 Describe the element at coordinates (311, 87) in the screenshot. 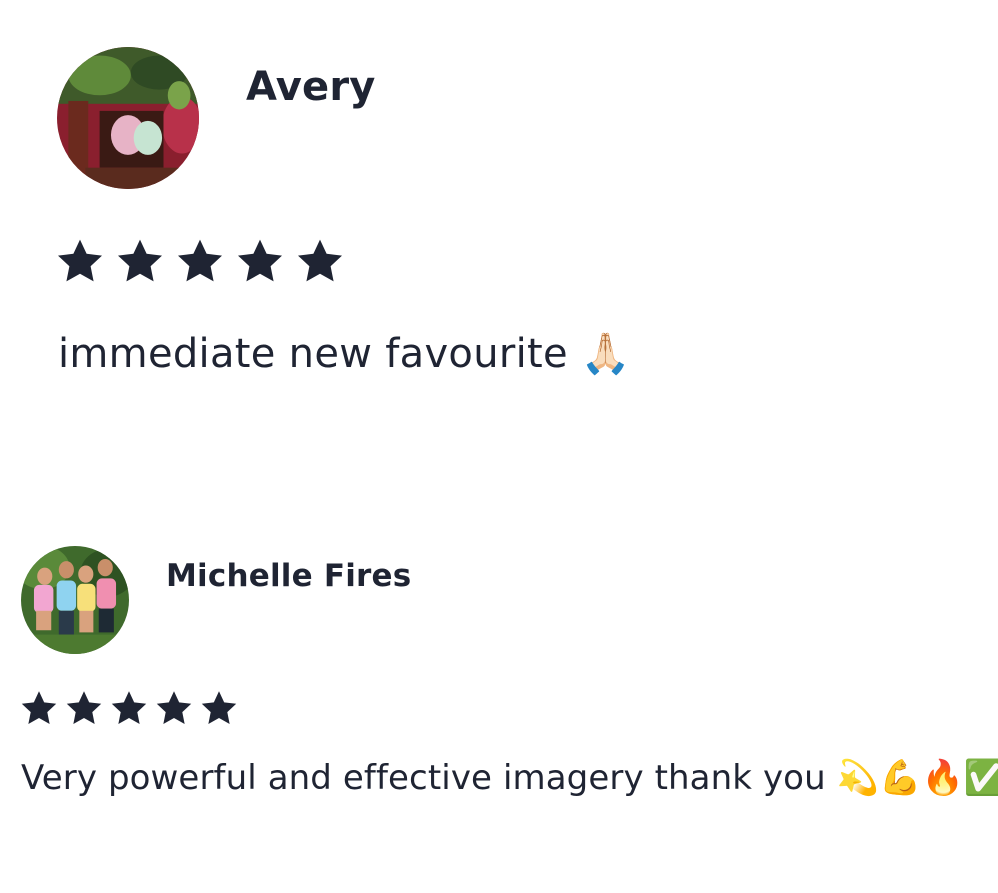

I see `reviewer-name: Avery` at that location.